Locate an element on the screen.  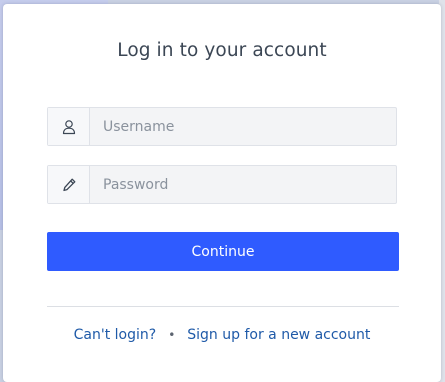
username-input is located at coordinates (242, 126).